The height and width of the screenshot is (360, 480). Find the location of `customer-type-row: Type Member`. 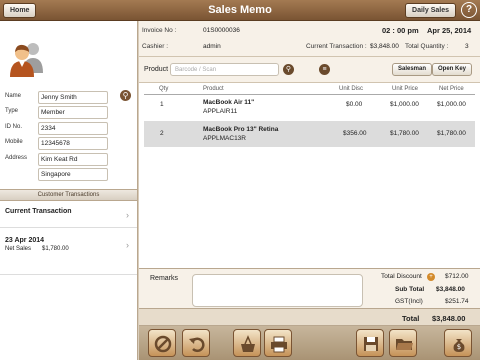

customer-type-row: Type Member is located at coordinates (70, 112).